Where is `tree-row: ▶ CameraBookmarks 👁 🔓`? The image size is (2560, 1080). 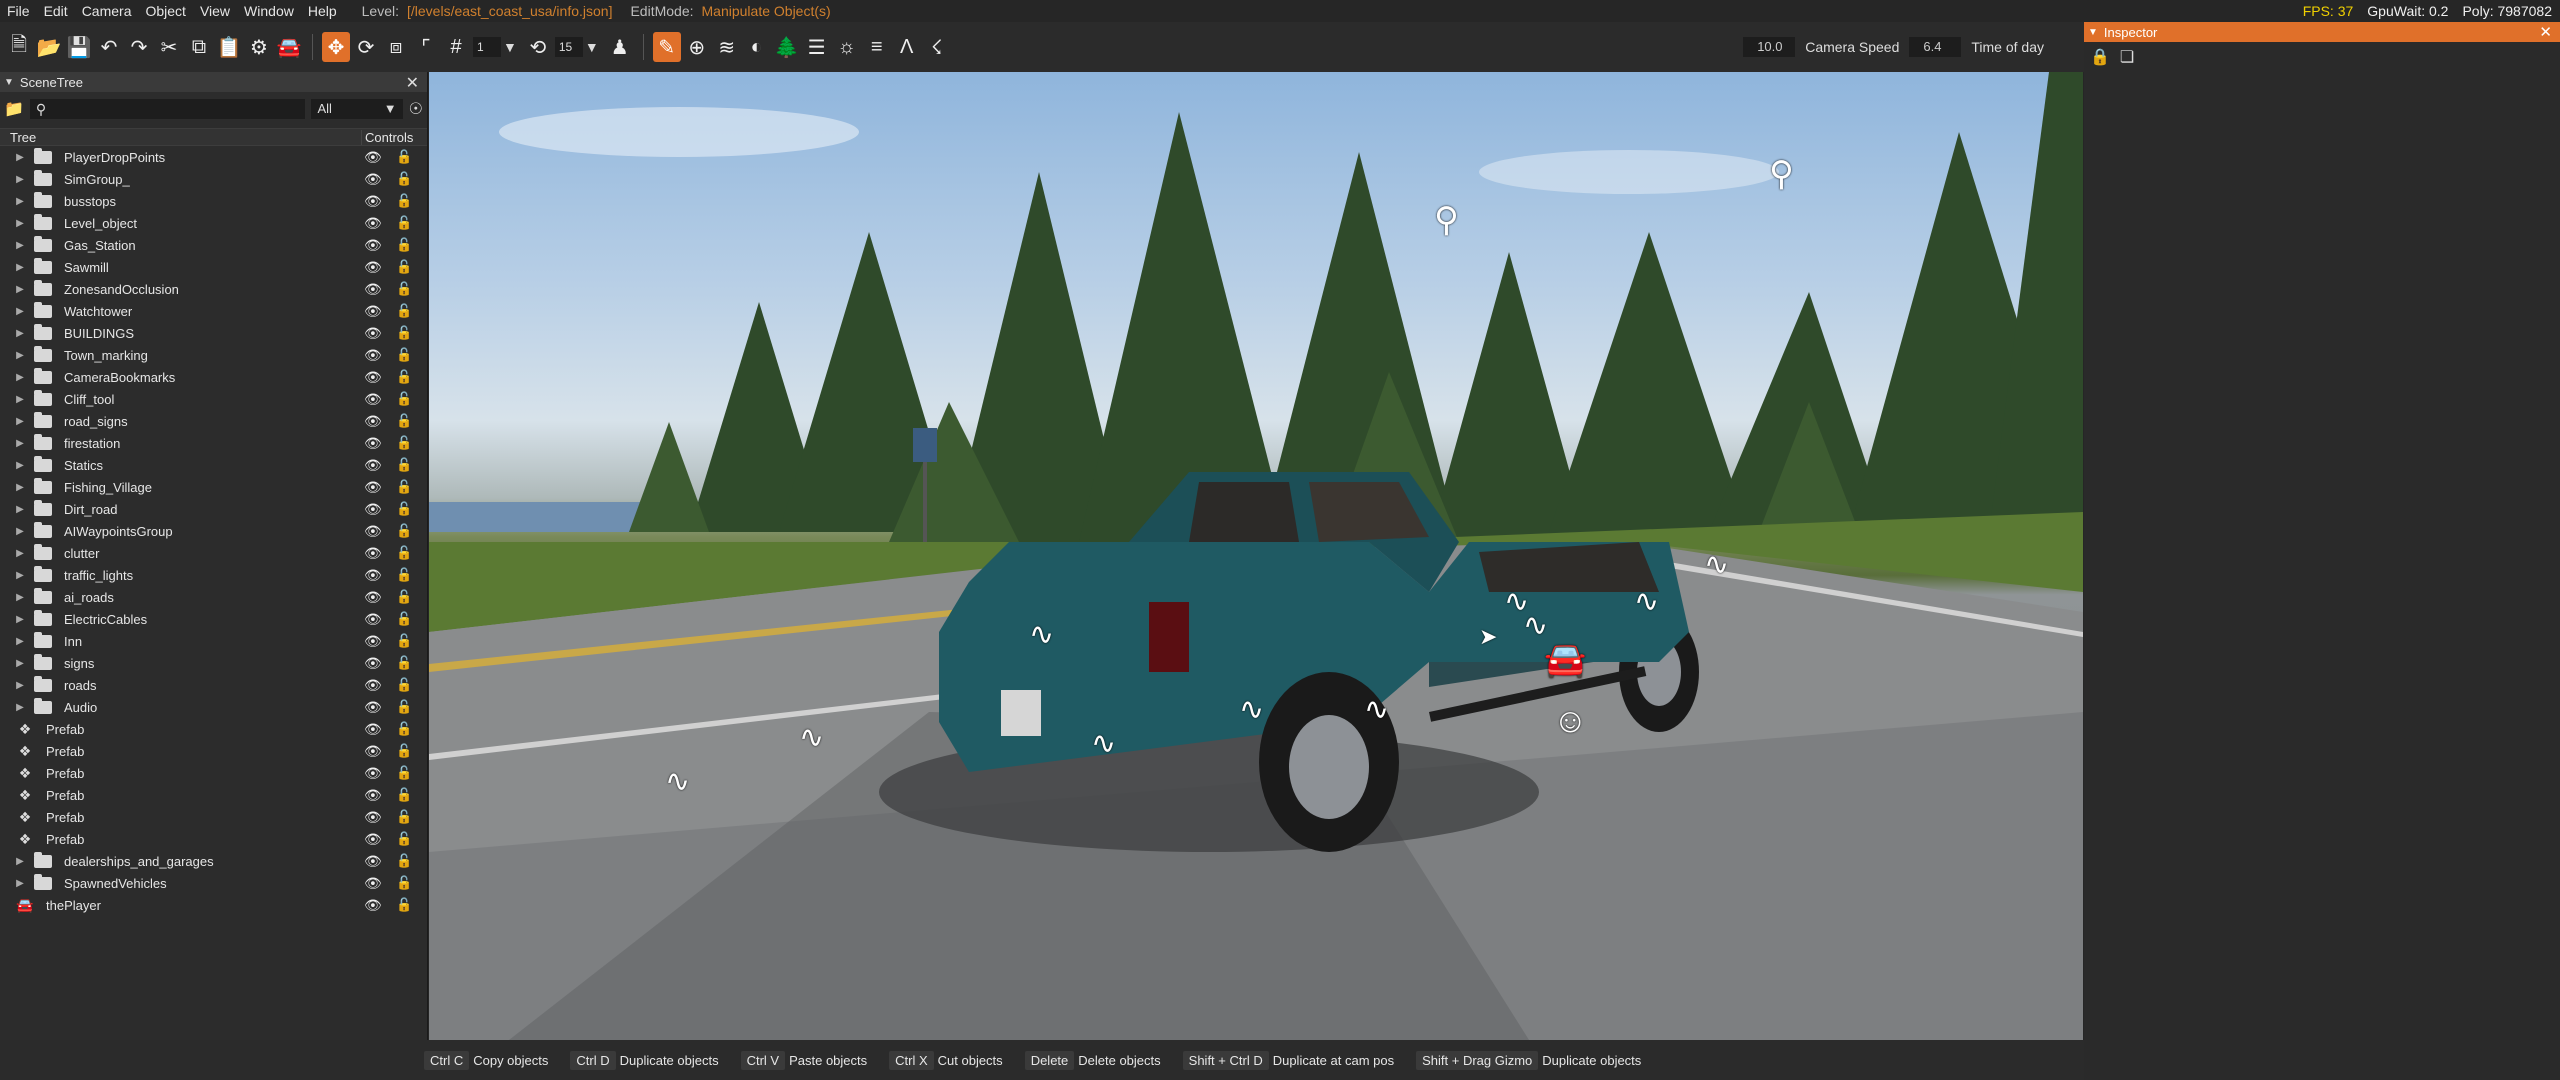 tree-row: ▶ CameraBookmarks 👁 🔓 is located at coordinates (213, 377).